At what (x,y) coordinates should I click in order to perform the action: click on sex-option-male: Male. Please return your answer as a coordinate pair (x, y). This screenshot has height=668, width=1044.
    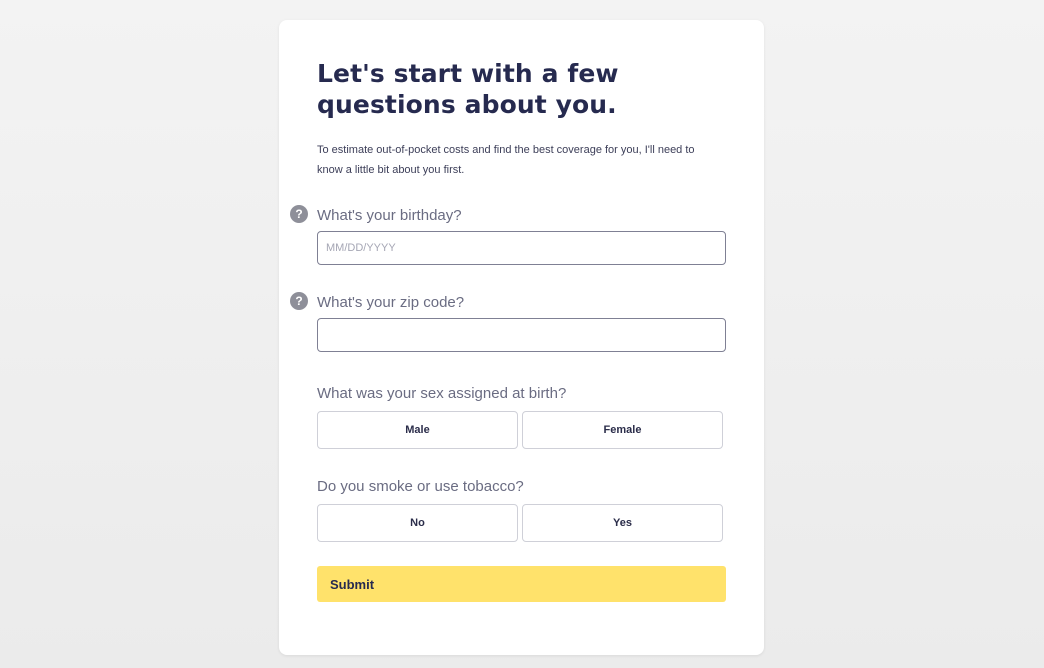
    Looking at the image, I should click on (417, 430).